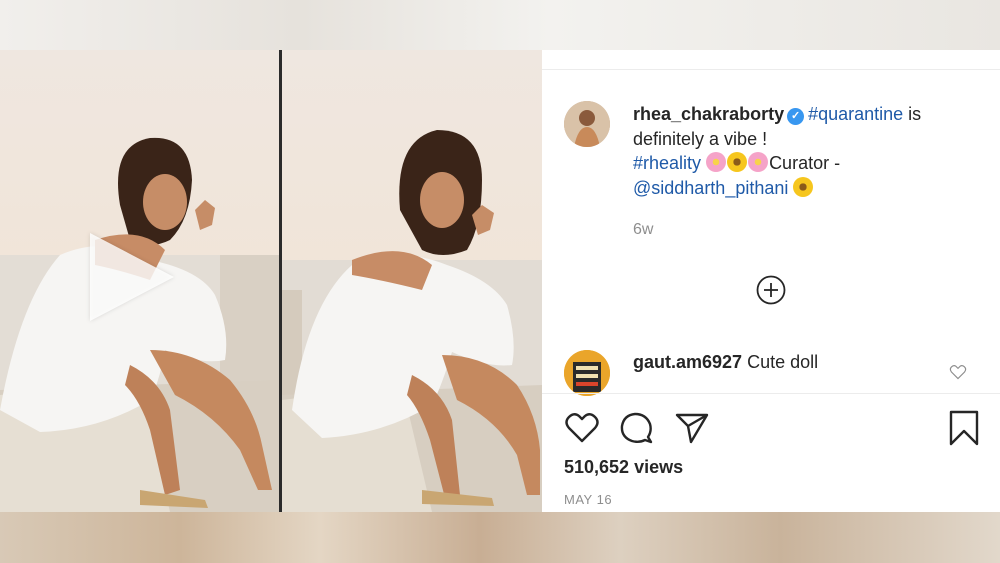  I want to click on background-bottom, so click(500, 537).